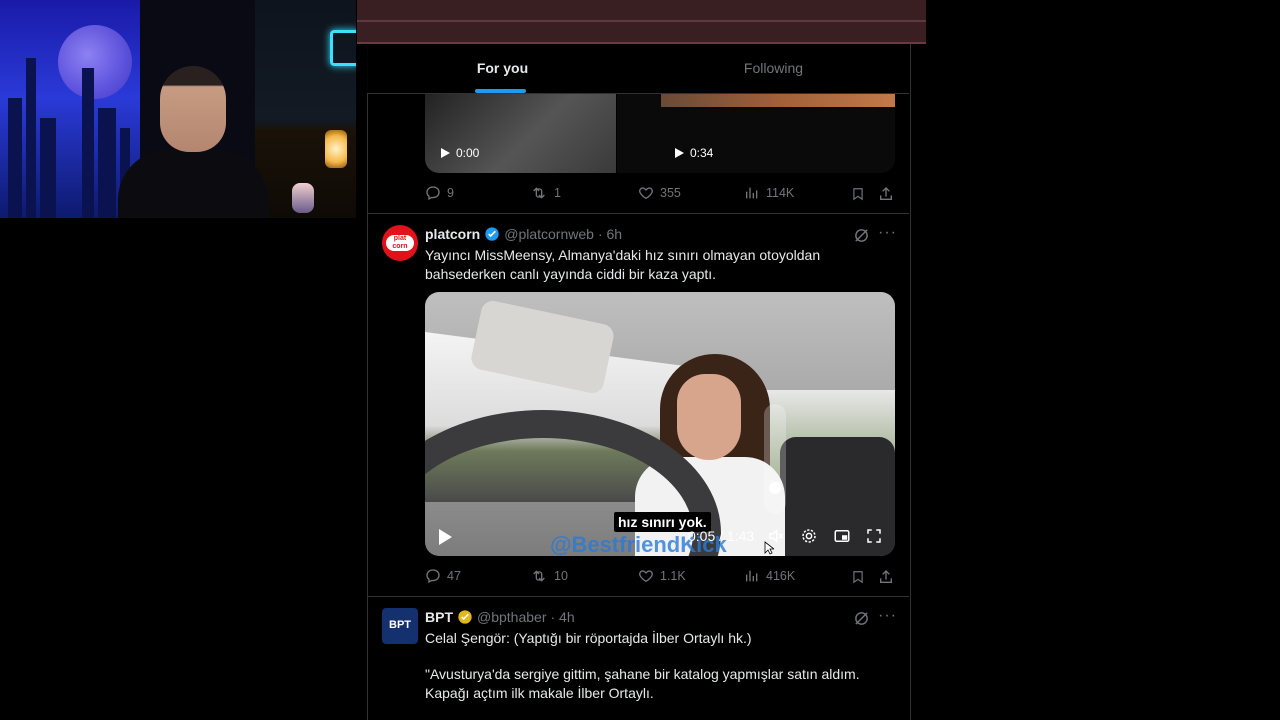  I want to click on tab-label: Following, so click(773, 68).